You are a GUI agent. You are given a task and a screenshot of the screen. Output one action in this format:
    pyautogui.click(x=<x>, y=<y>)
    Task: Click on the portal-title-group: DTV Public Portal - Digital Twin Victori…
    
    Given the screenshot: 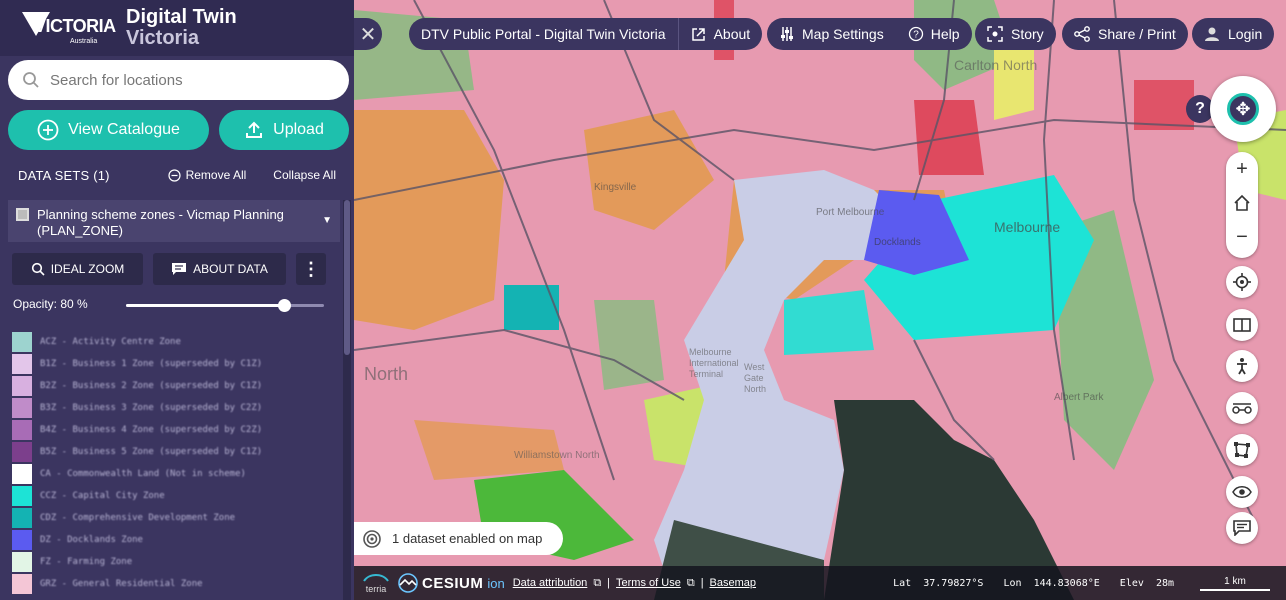 What is the action you would take?
    pyautogui.click(x=586, y=34)
    